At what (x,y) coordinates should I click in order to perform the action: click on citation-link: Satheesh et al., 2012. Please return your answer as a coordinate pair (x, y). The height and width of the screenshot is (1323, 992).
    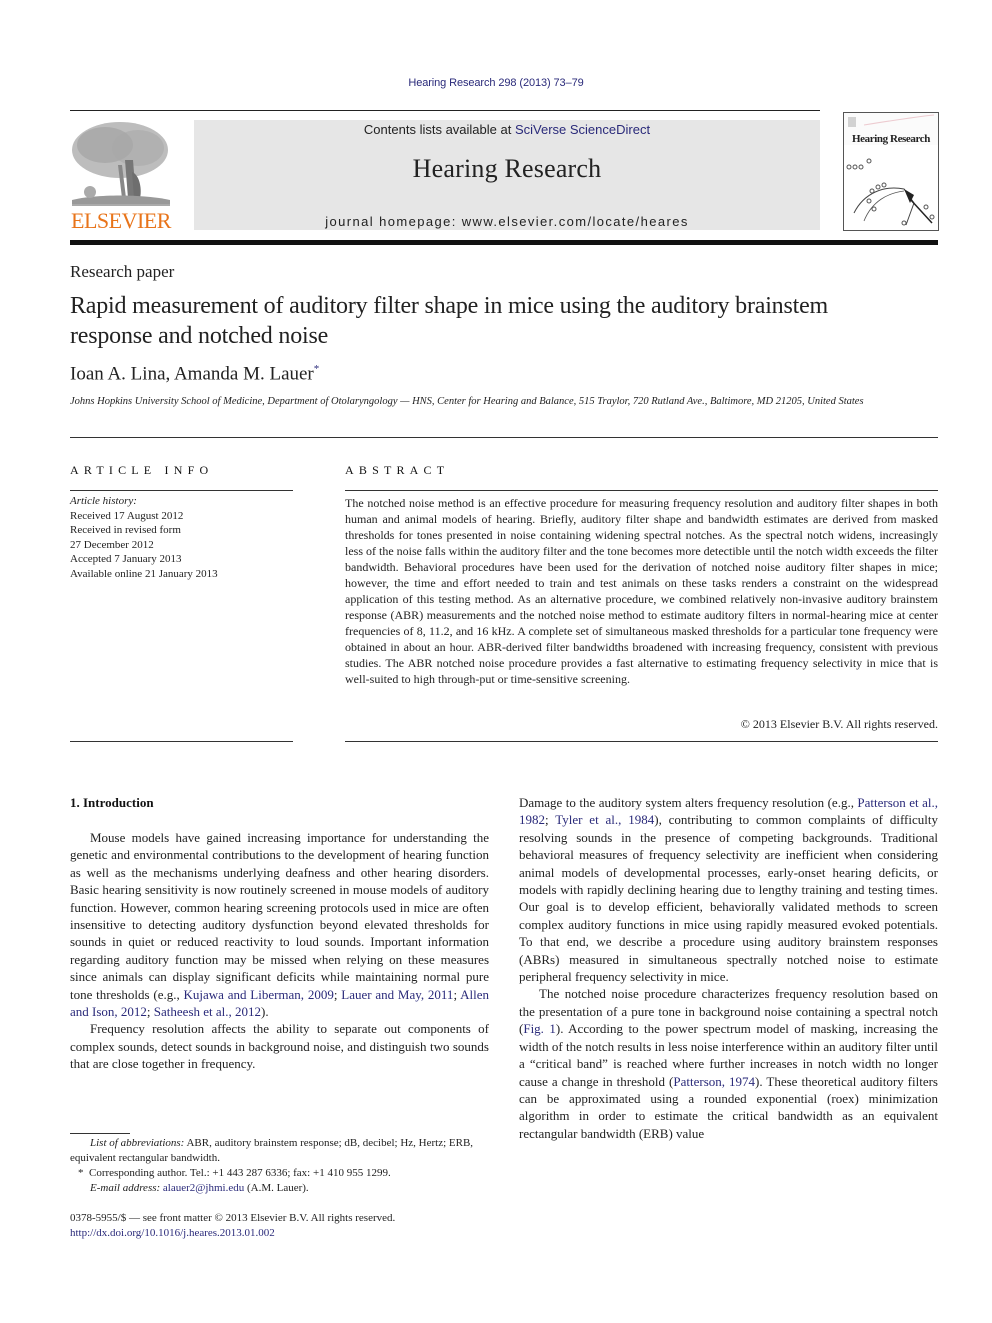
    Looking at the image, I should click on (207, 1011).